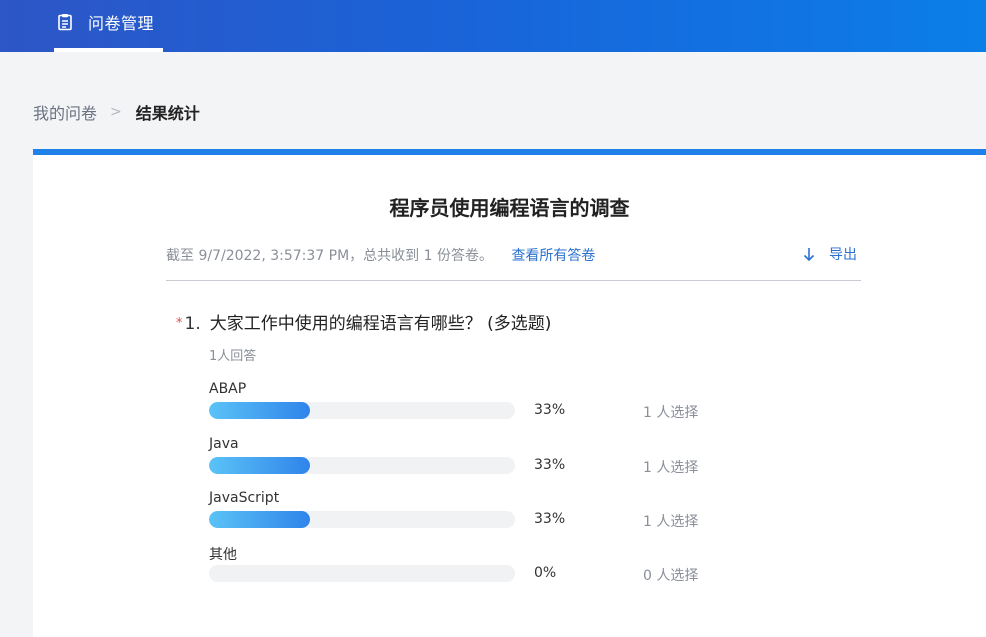 The width and height of the screenshot is (986, 637). I want to click on view-all-responses-link: 查看所有答卷, so click(553, 256).